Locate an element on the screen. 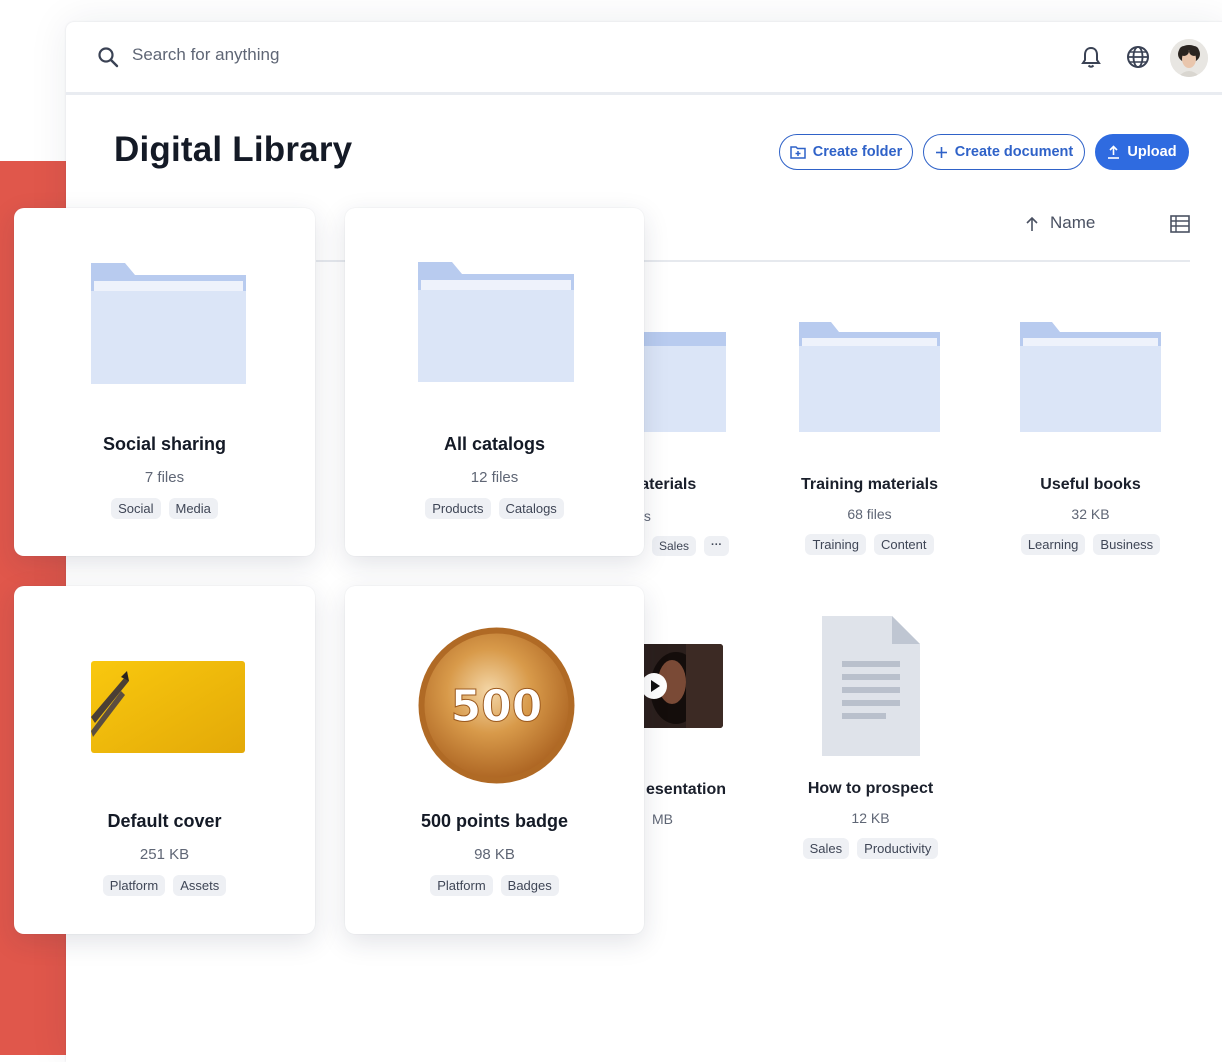 The height and width of the screenshot is (1062, 1222). badge-text: 500 is located at coordinates (497, 706).